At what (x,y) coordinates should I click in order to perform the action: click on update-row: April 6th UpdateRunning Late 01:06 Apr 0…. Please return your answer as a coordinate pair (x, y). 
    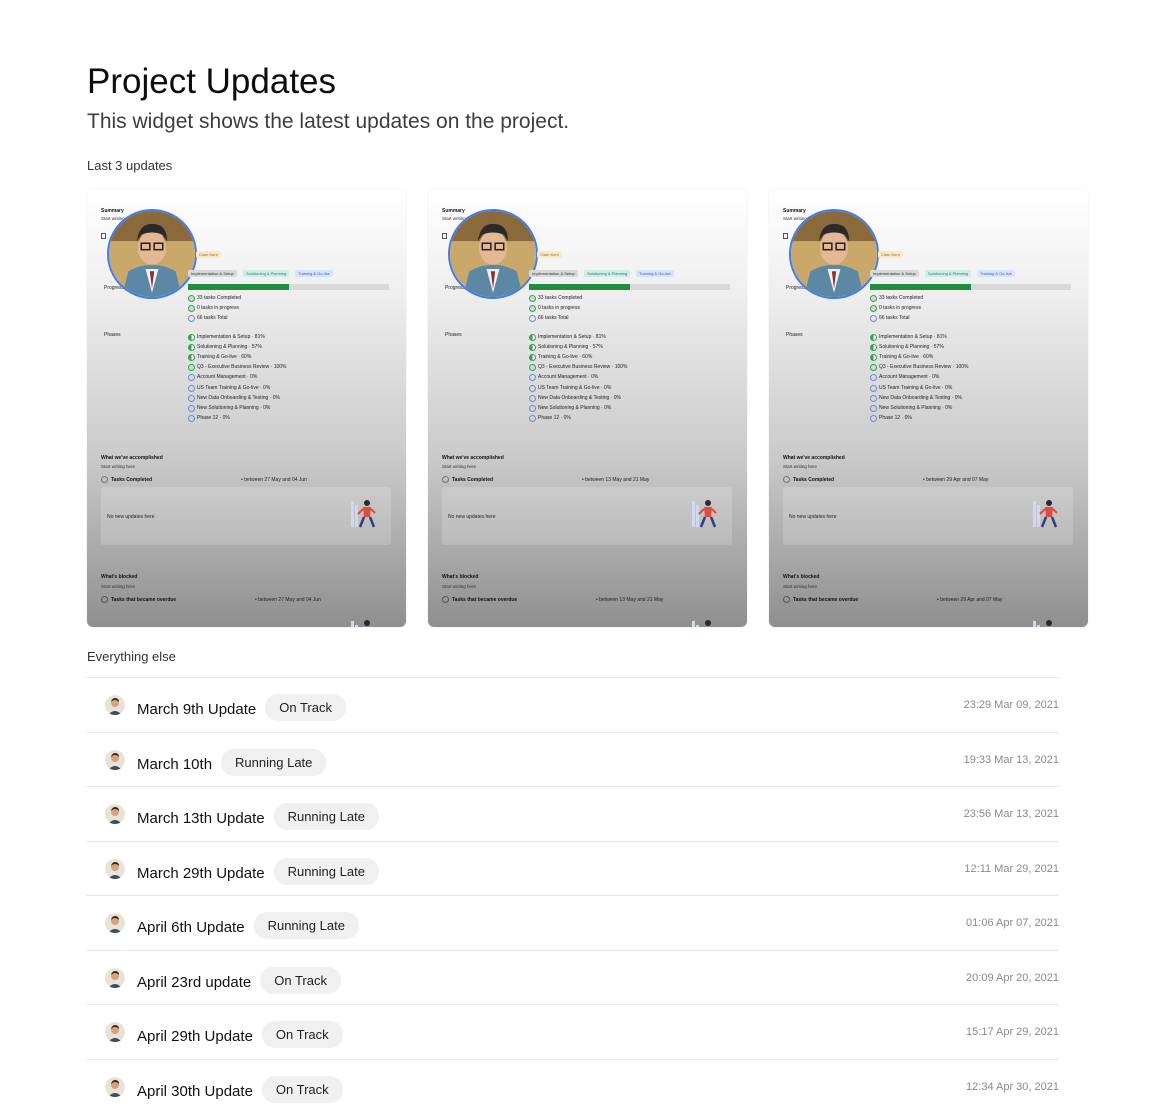
    Looking at the image, I should click on (573, 922).